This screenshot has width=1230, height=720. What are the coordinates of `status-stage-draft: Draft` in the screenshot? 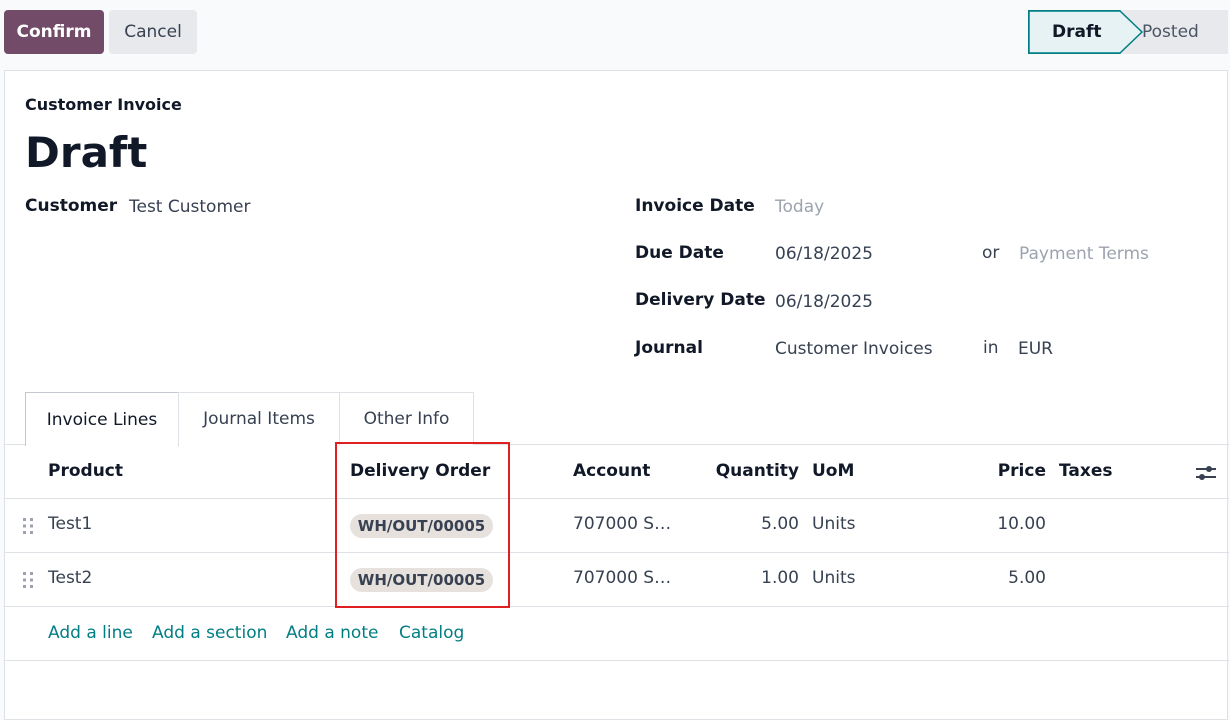 It's located at (1085, 32).